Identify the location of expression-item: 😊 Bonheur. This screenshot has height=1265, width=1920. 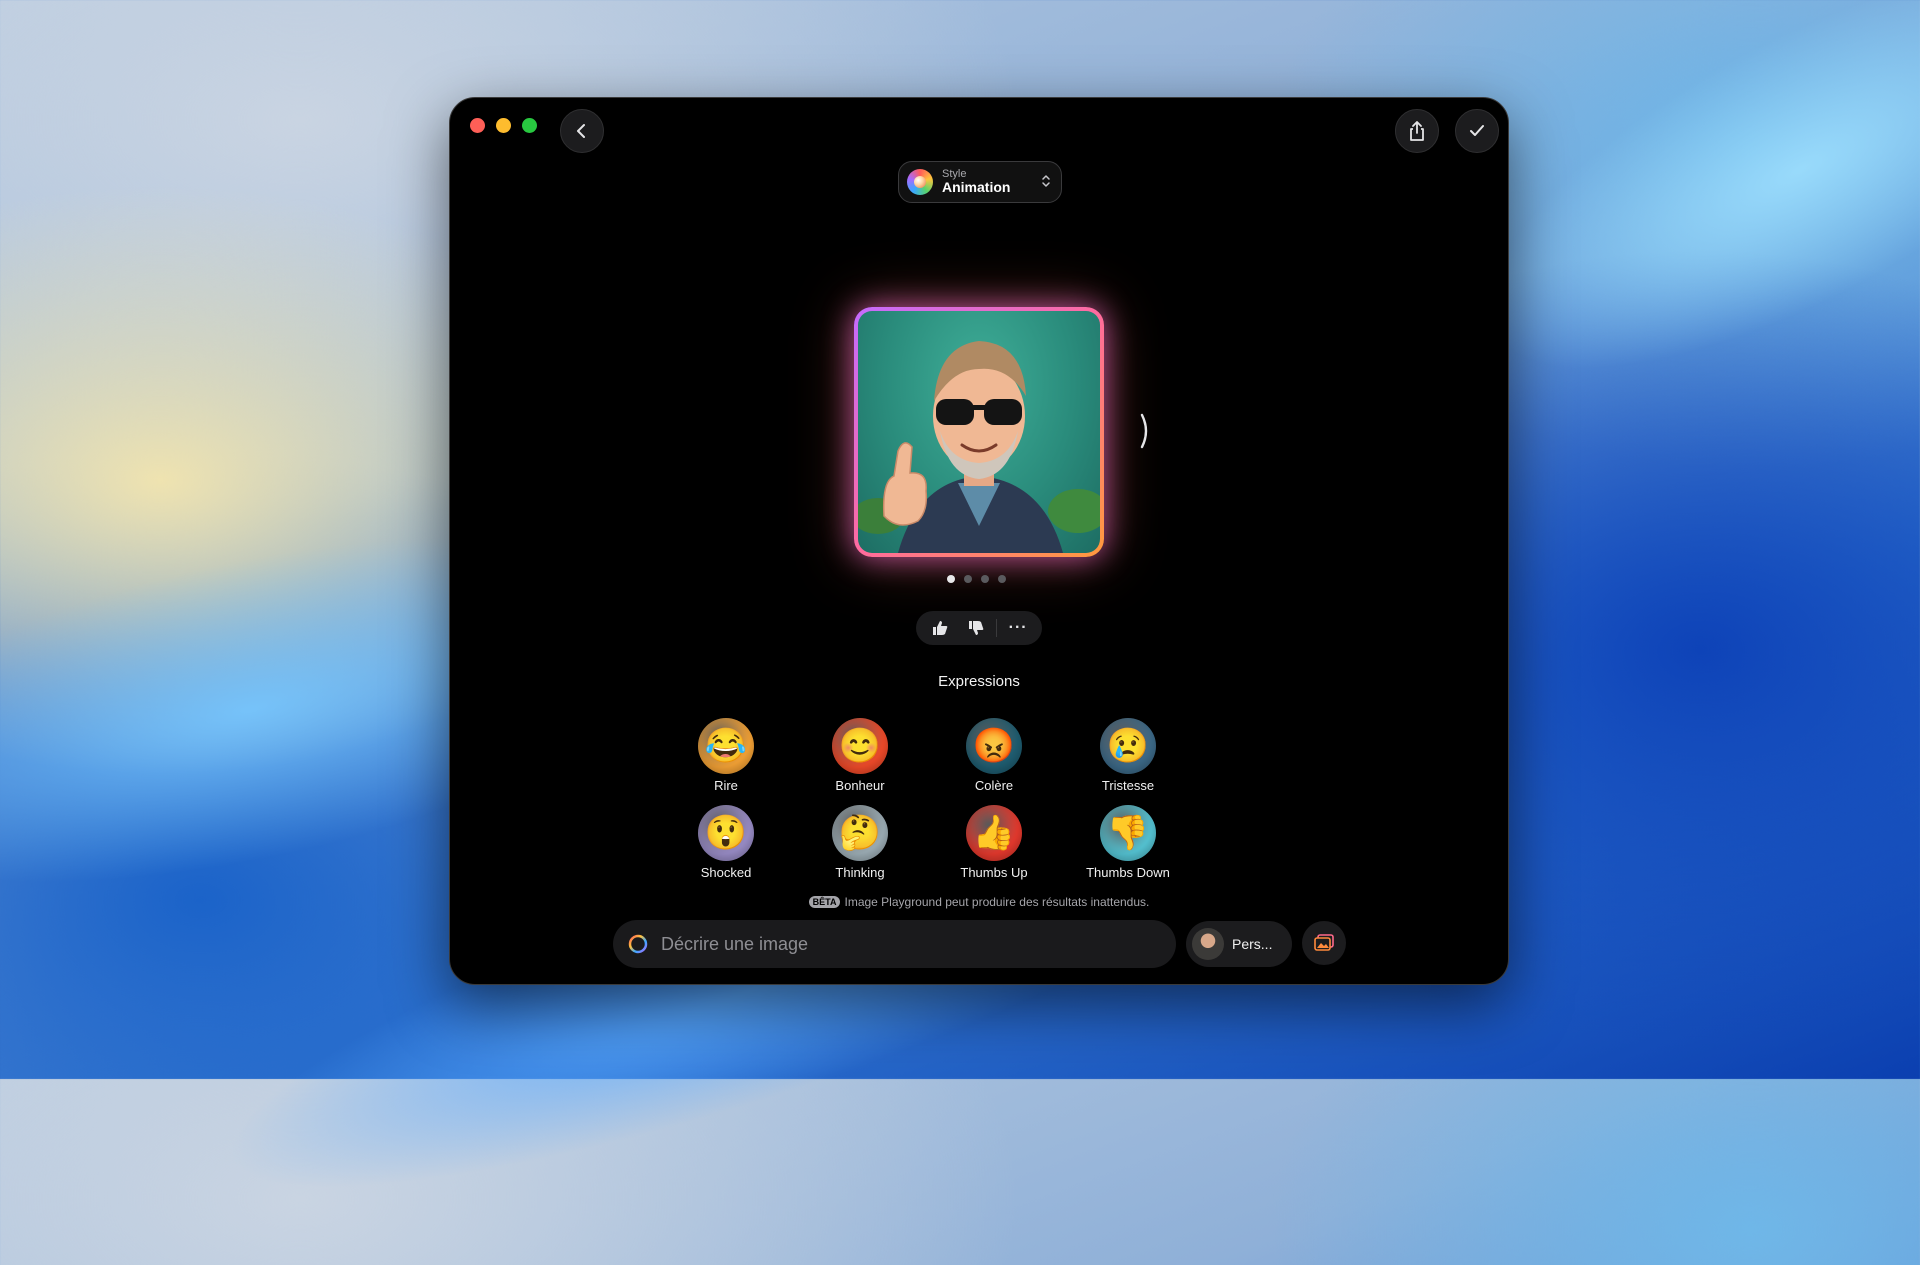
(860, 755).